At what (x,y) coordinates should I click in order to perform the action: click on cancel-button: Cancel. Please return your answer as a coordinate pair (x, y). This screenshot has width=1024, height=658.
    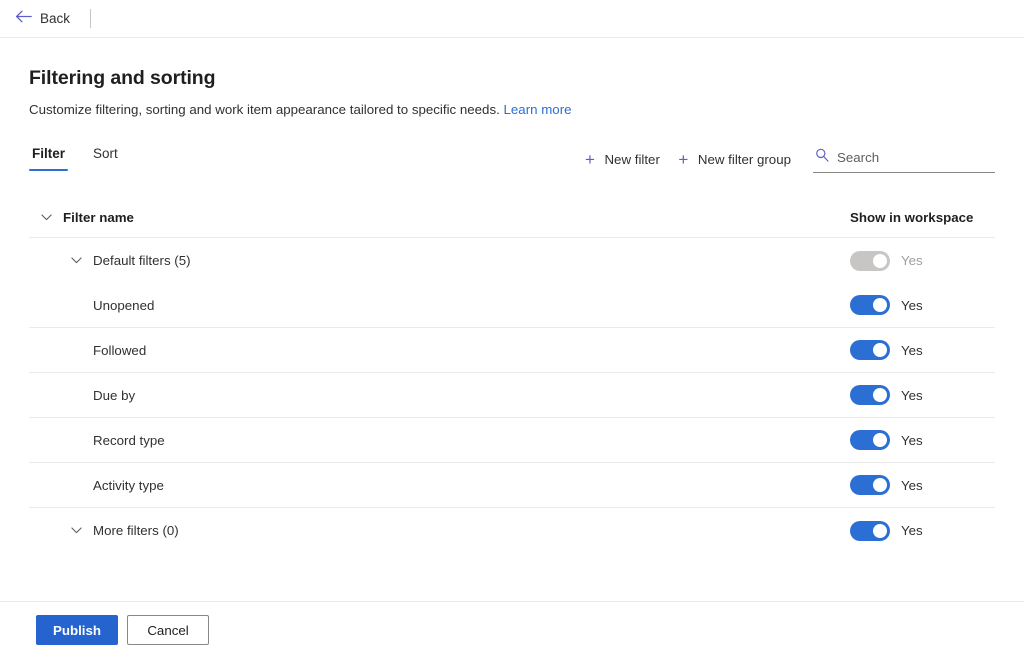
    Looking at the image, I should click on (168, 630).